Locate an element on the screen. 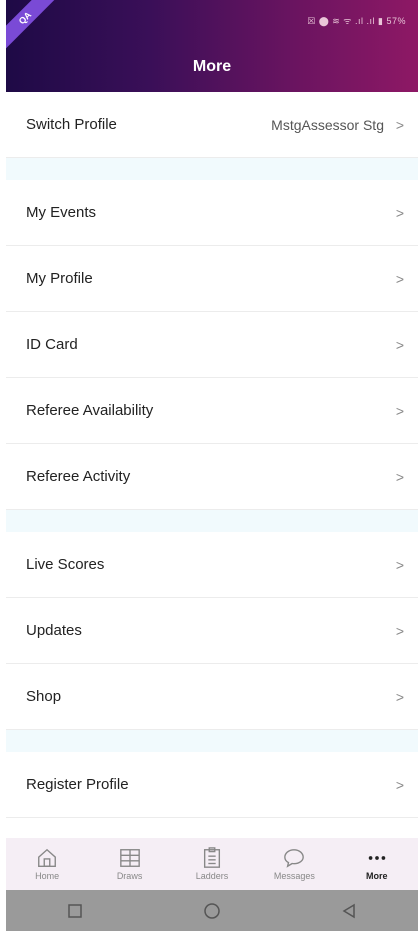 This screenshot has width=418, height=931. menu-item-label: Shop is located at coordinates (44, 696).